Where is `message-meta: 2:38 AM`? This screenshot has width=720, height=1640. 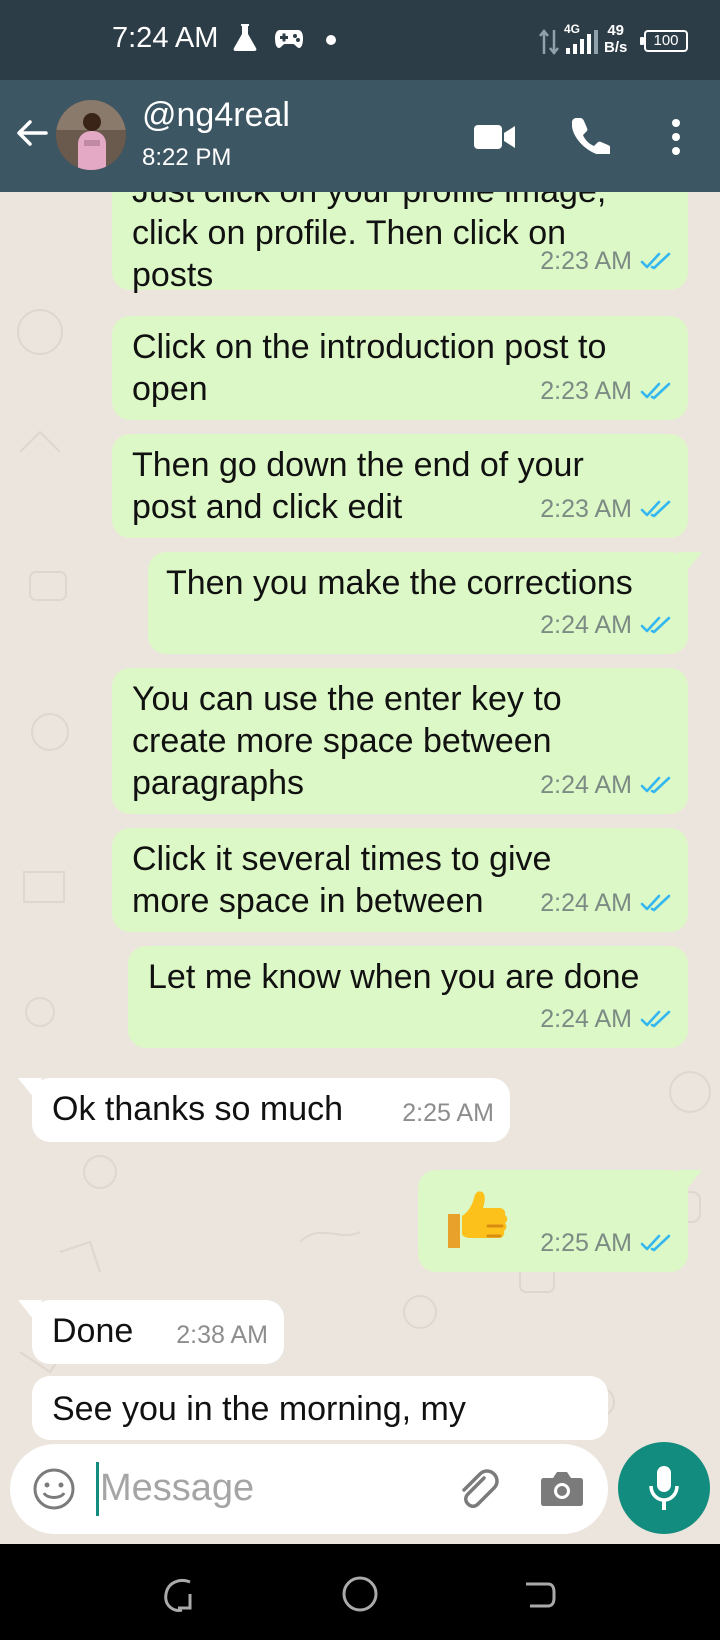
message-meta: 2:38 AM is located at coordinates (222, 1335).